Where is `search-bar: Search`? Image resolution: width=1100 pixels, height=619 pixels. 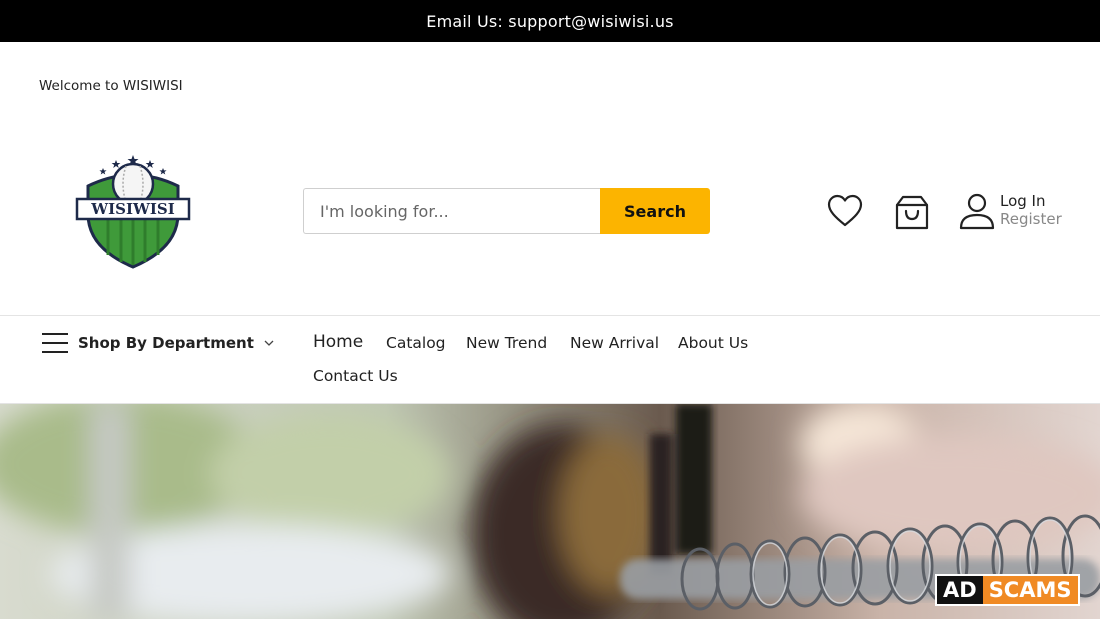
search-bar: Search is located at coordinates (506, 211).